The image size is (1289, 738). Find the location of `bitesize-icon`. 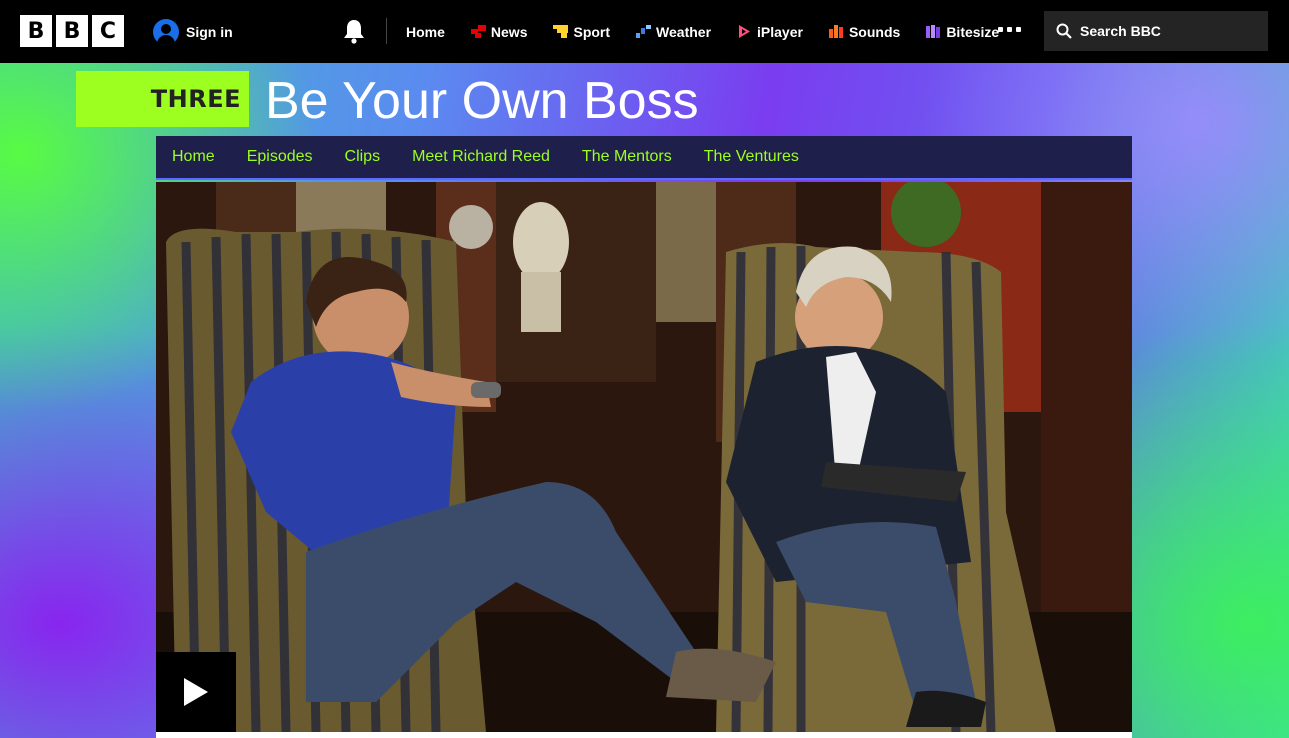

bitesize-icon is located at coordinates (933, 31).